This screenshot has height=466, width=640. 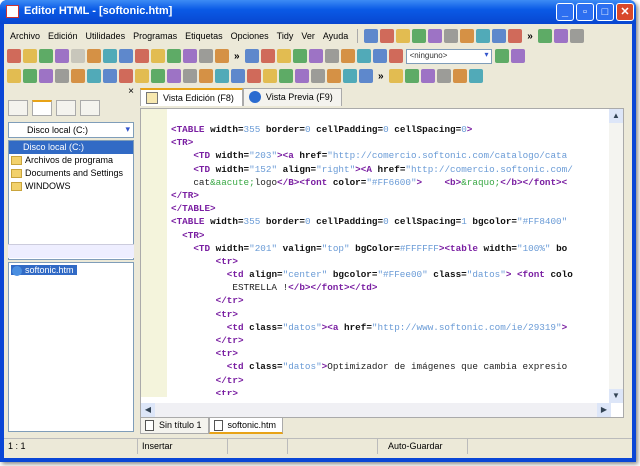 I want to click on code-icon, so click(x=515, y=36).